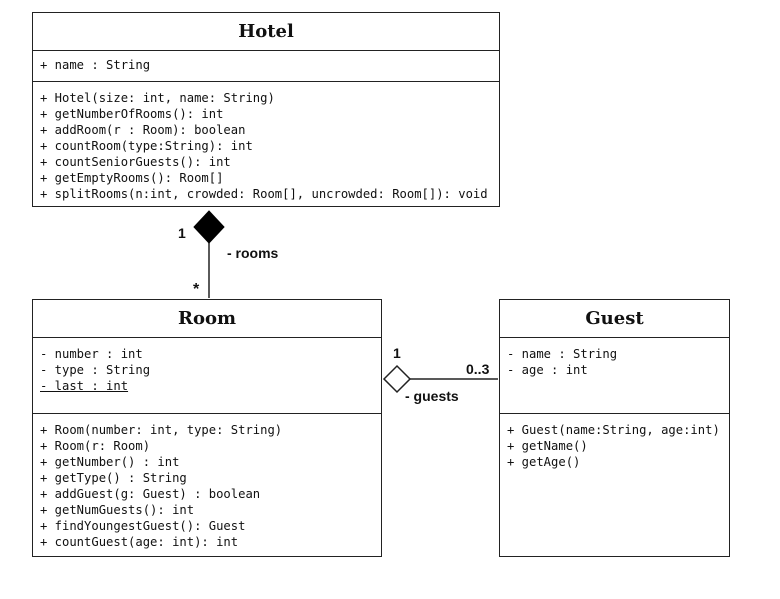 Image resolution: width=780 pixels, height=599 pixels. What do you see at coordinates (614, 376) in the screenshot?
I see `attributes-section: - name : String - age : int` at bounding box center [614, 376].